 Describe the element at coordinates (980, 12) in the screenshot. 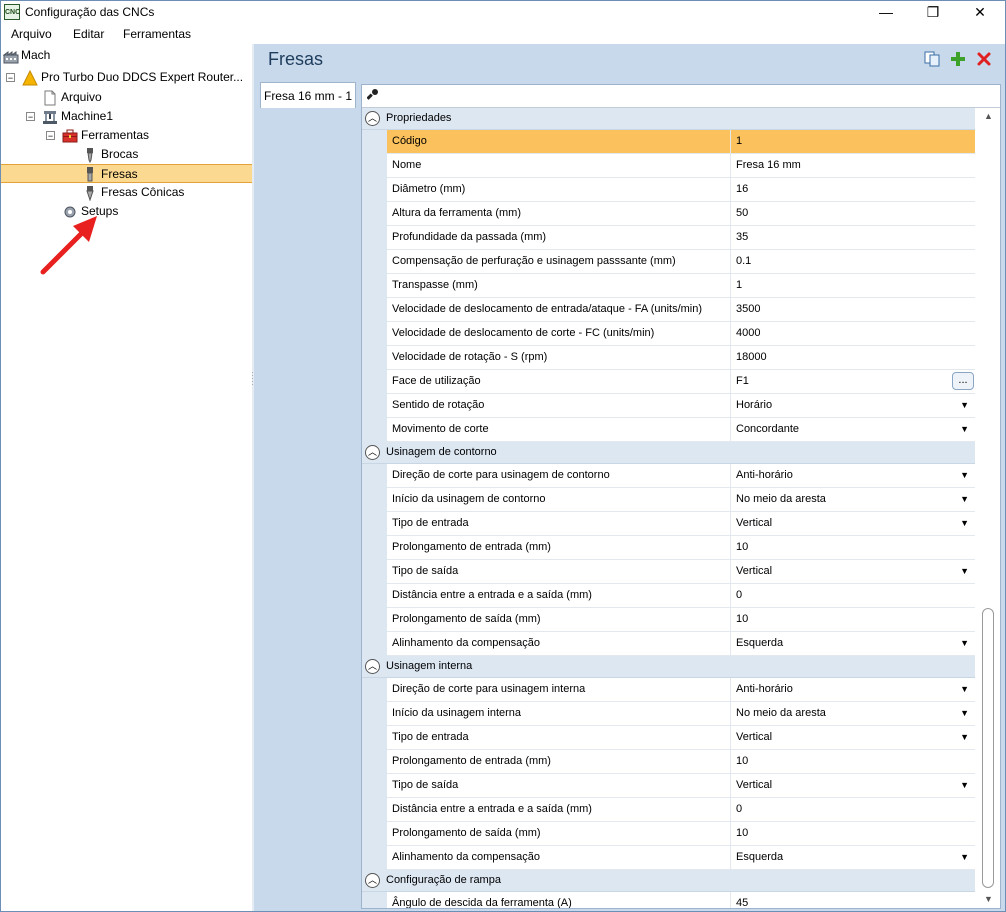

I see `close-button: ✕` at that location.